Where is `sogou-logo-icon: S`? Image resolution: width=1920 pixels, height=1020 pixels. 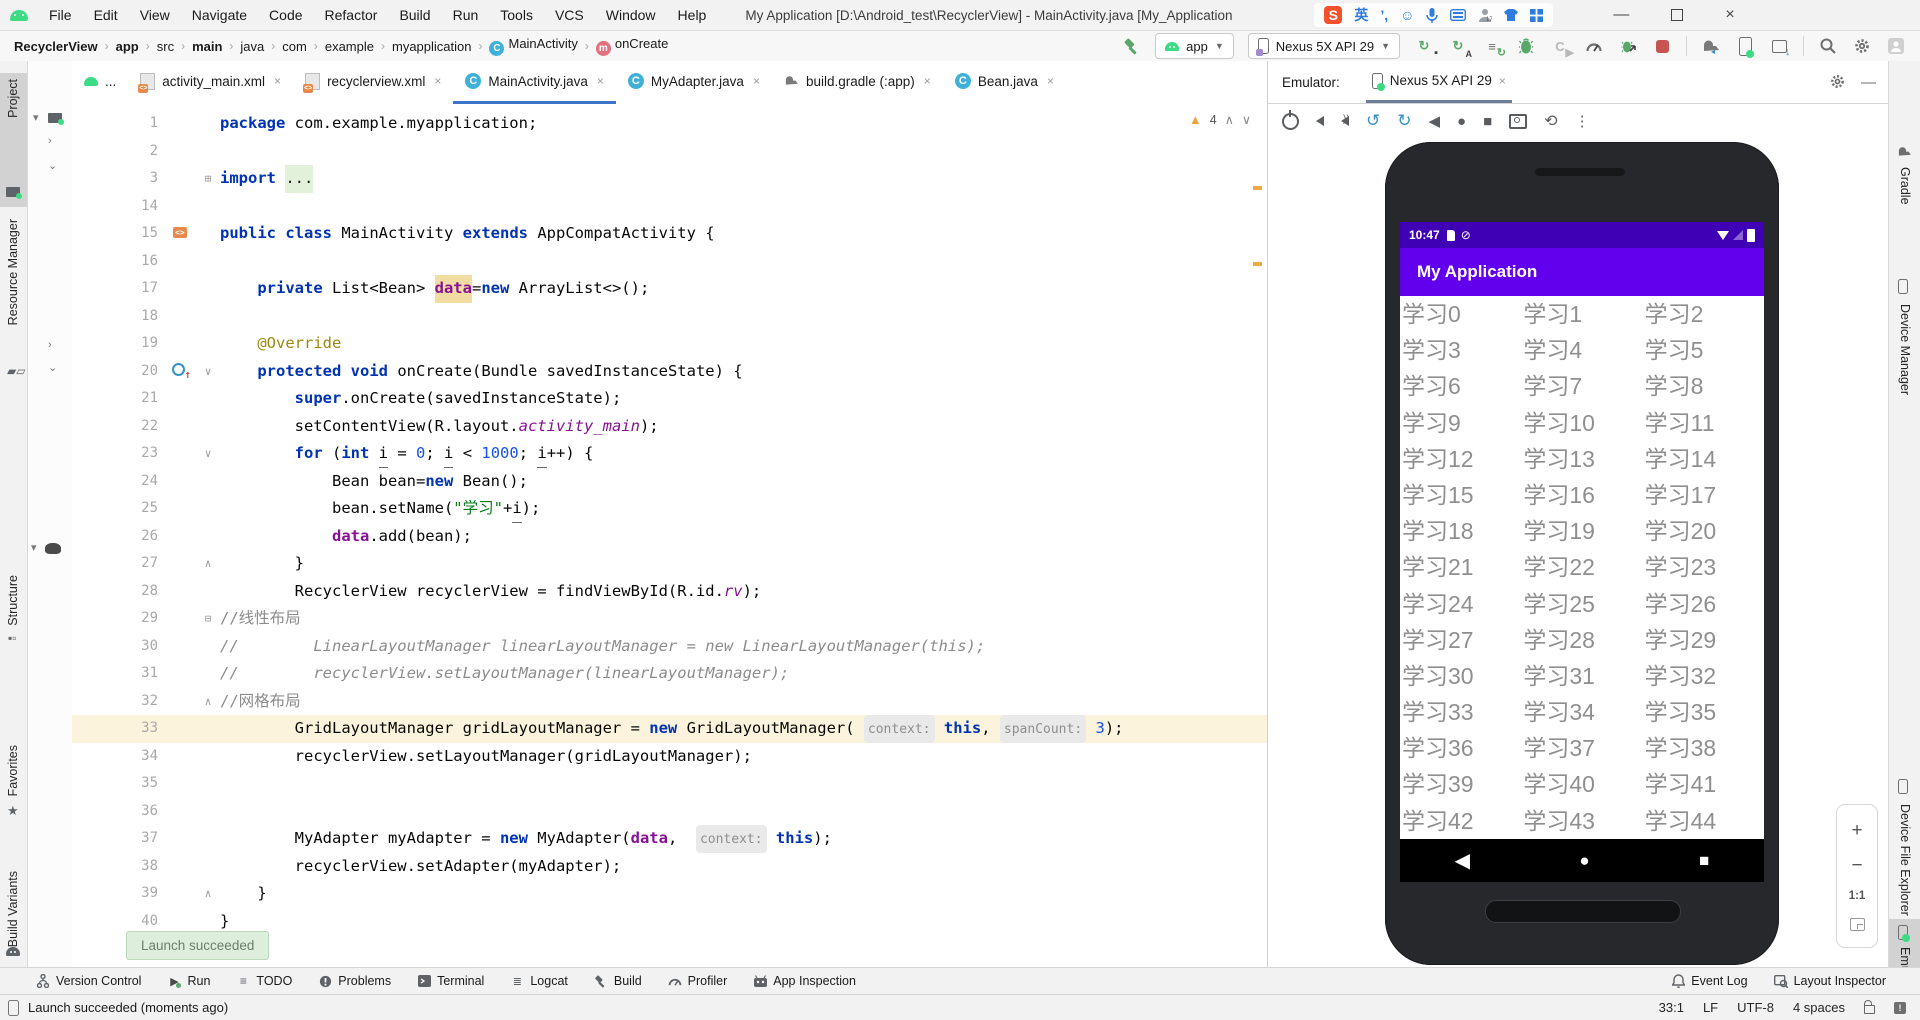 sogou-logo-icon: S is located at coordinates (1333, 15).